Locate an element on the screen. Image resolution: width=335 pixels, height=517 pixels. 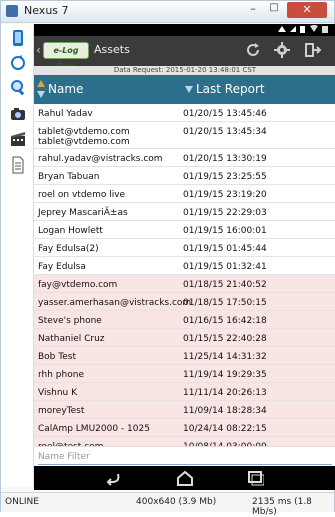
recent-apps-icon is located at coordinates (255, 478).